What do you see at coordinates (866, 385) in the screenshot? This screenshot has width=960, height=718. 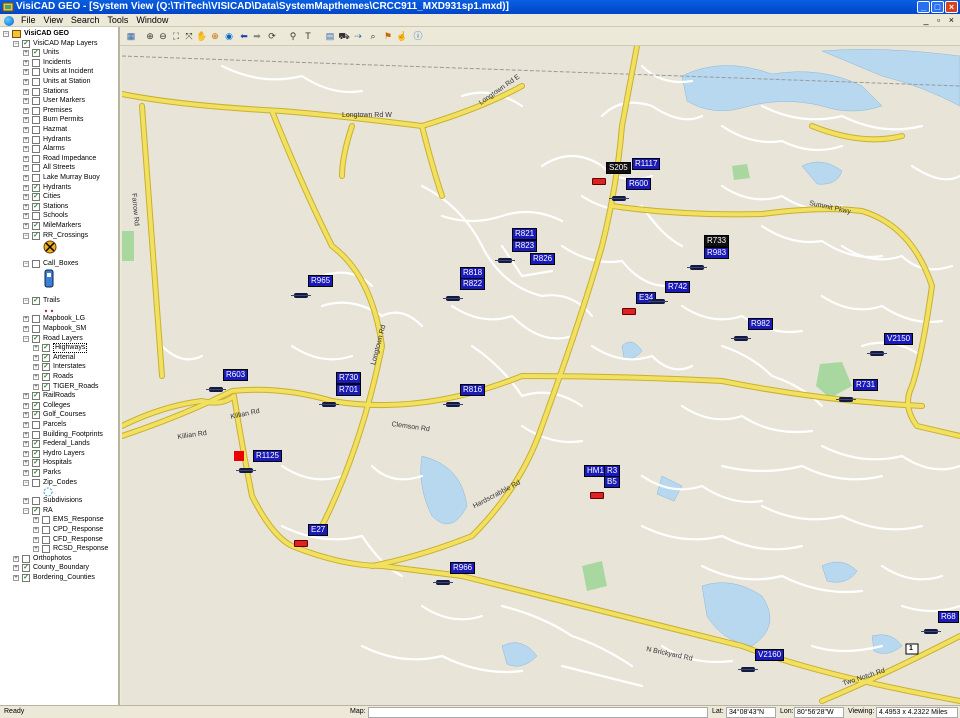 I see `unit-label-r731: R731` at bounding box center [866, 385].